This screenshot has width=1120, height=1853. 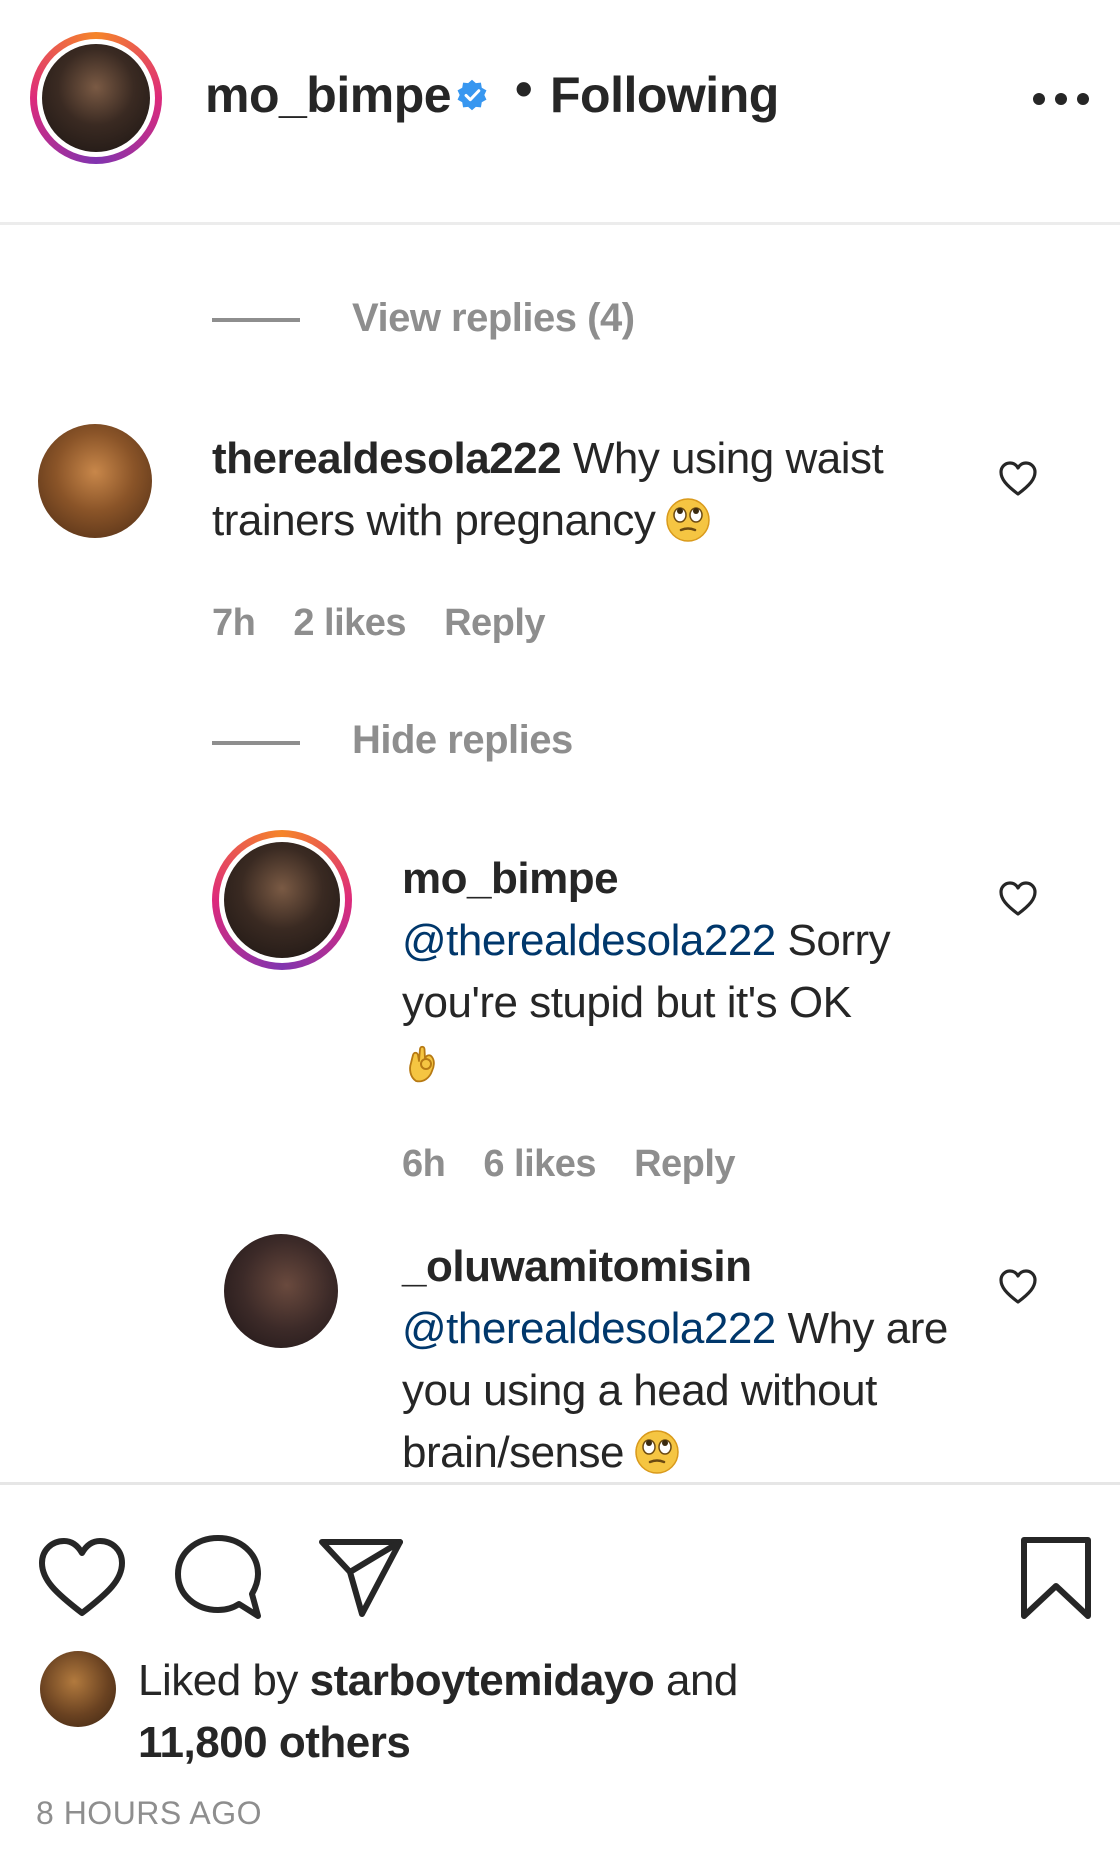 I want to click on header-username: mo_bimpe, so click(x=328, y=95).